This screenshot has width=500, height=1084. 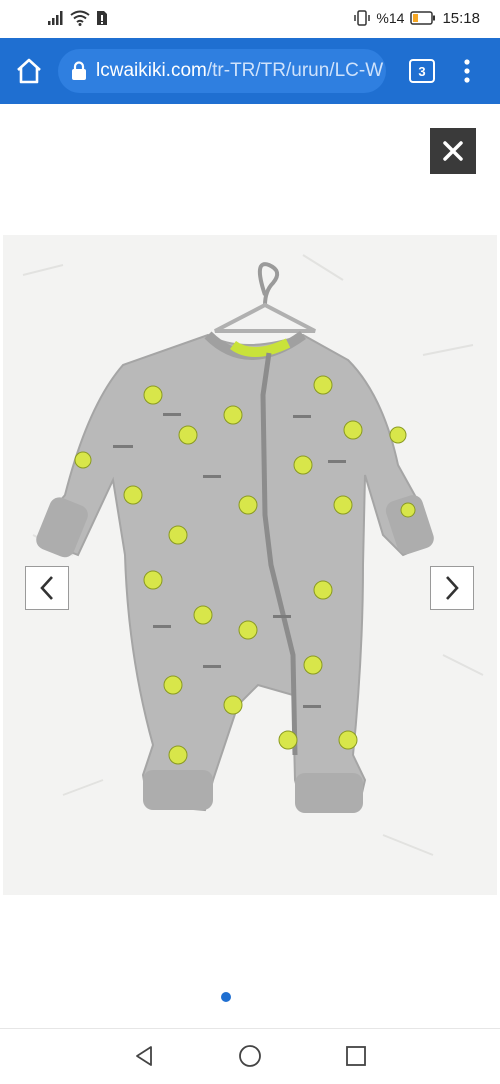 I want to click on home-system-button, so click(x=250, y=1058).